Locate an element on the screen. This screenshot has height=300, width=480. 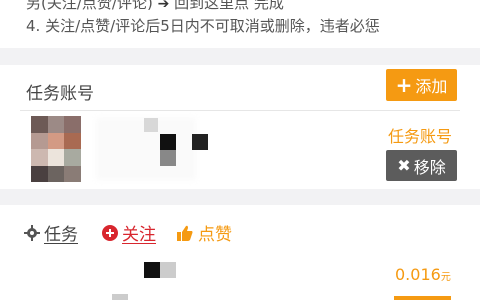
divider is located at coordinates (240, 110).